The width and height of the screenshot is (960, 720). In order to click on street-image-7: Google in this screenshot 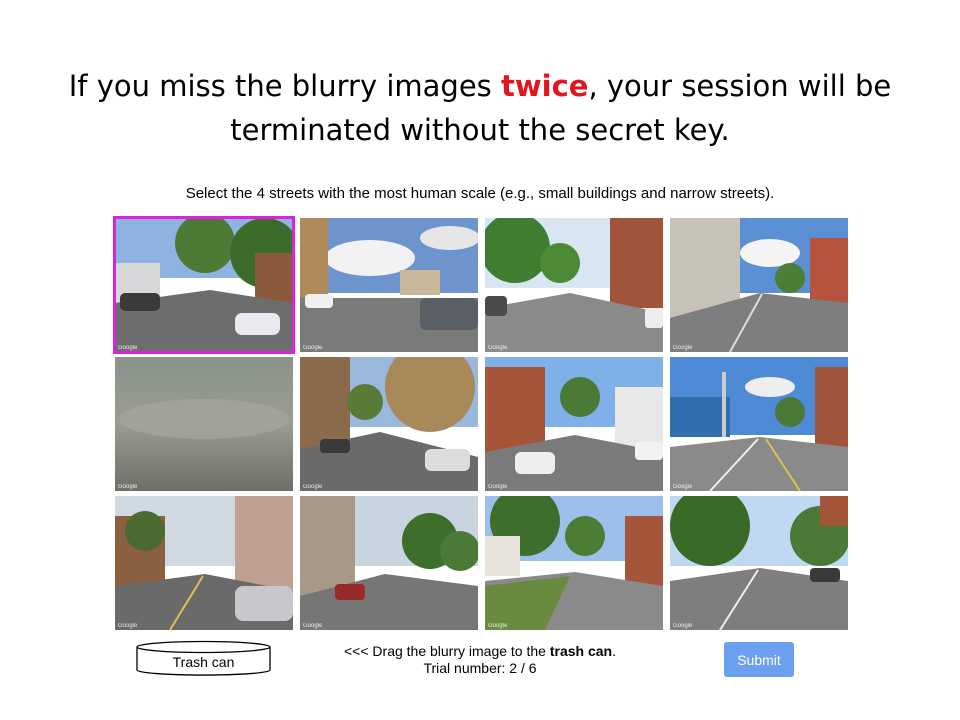, I will do `click(574, 424)`.